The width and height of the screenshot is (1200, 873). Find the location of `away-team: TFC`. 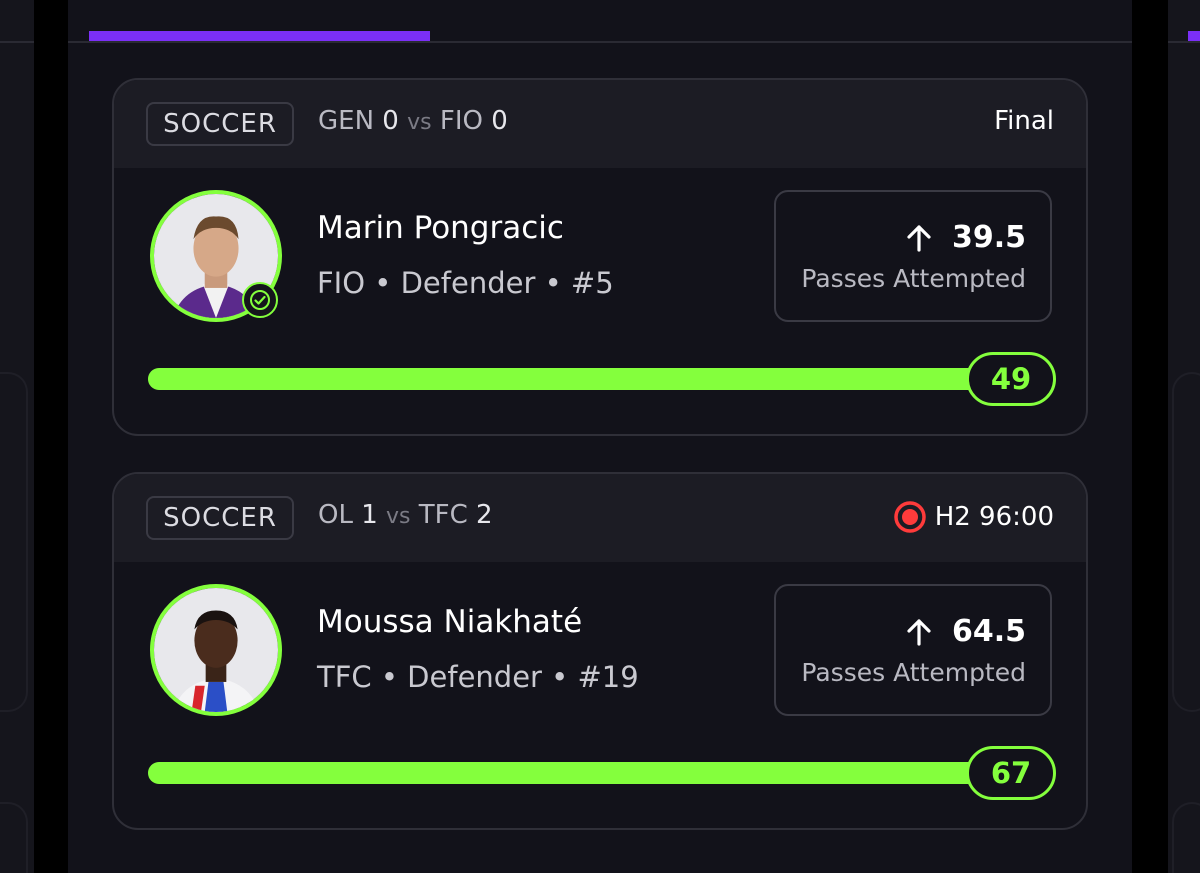

away-team: TFC is located at coordinates (443, 515).